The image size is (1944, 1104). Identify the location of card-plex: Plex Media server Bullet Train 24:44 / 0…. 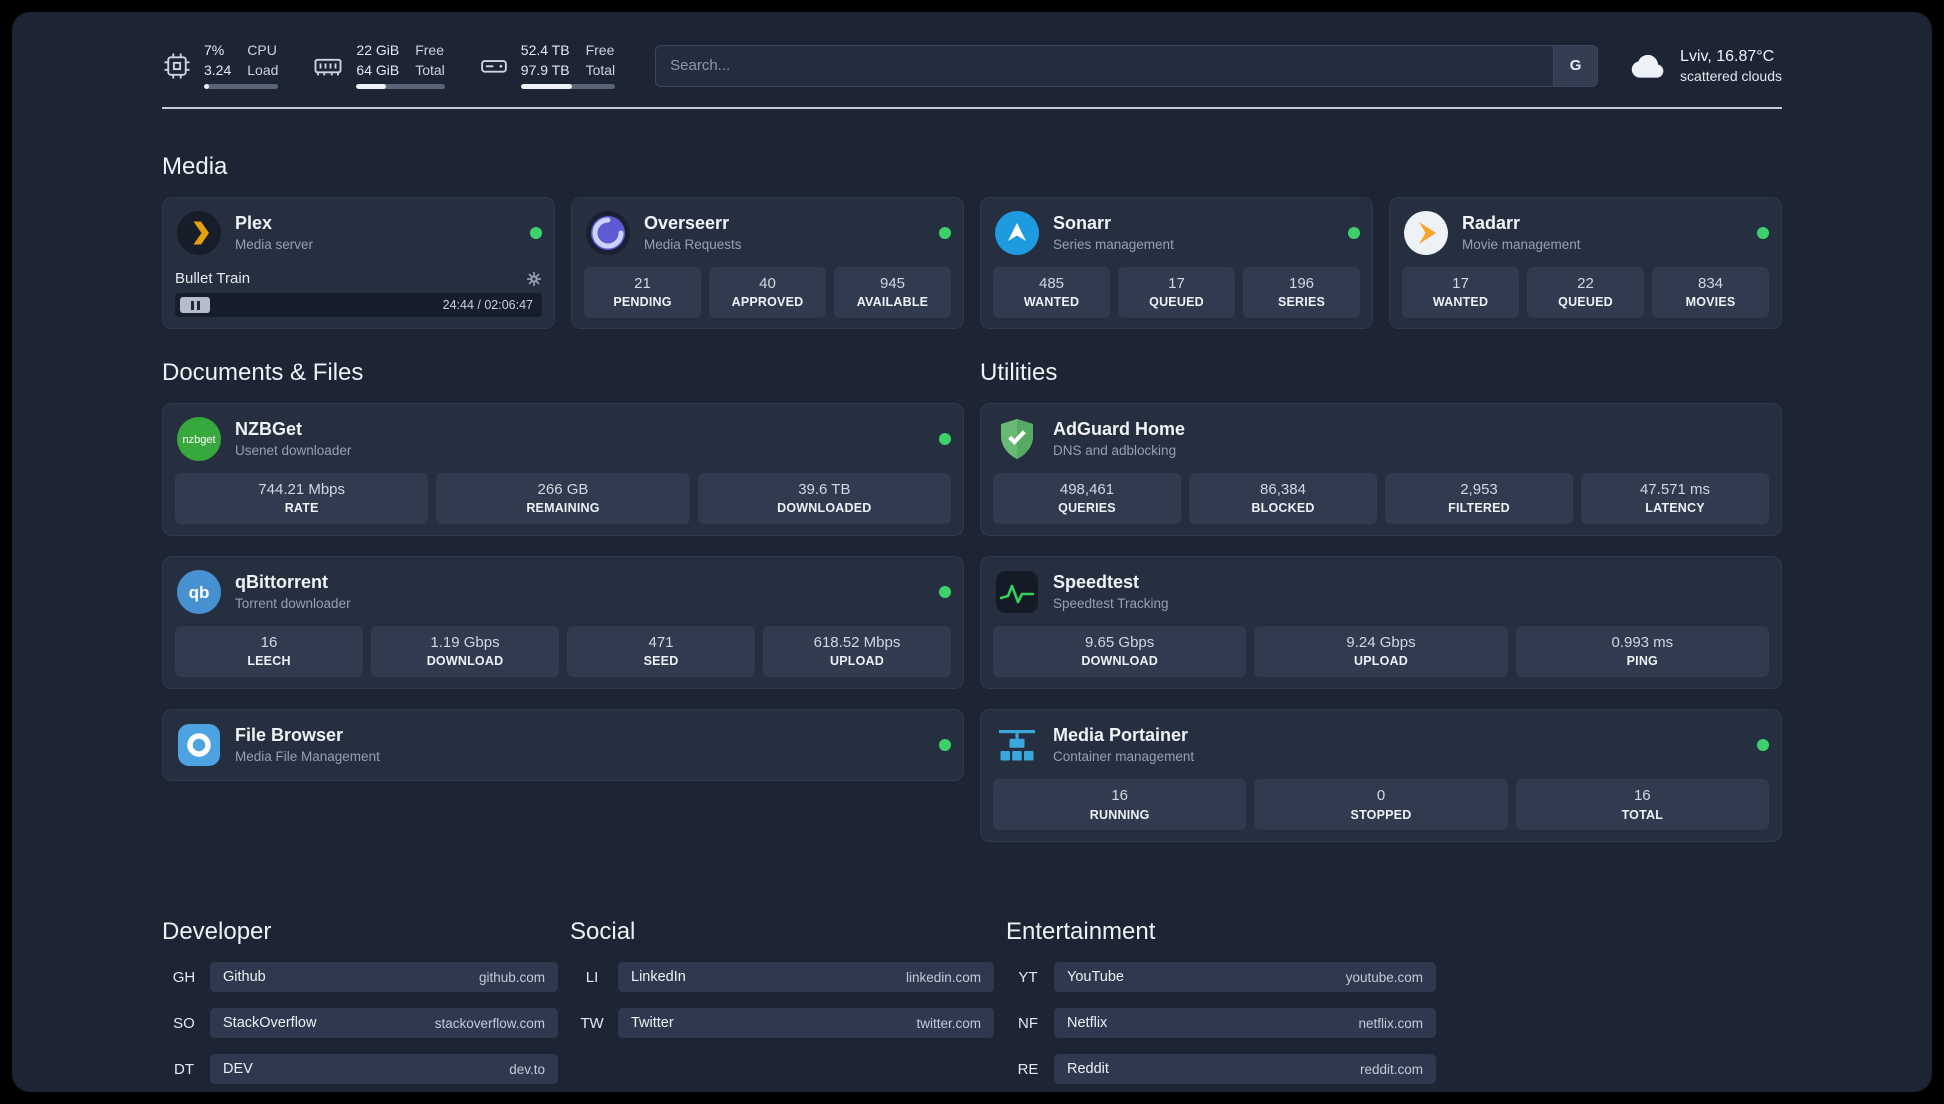
(358, 263).